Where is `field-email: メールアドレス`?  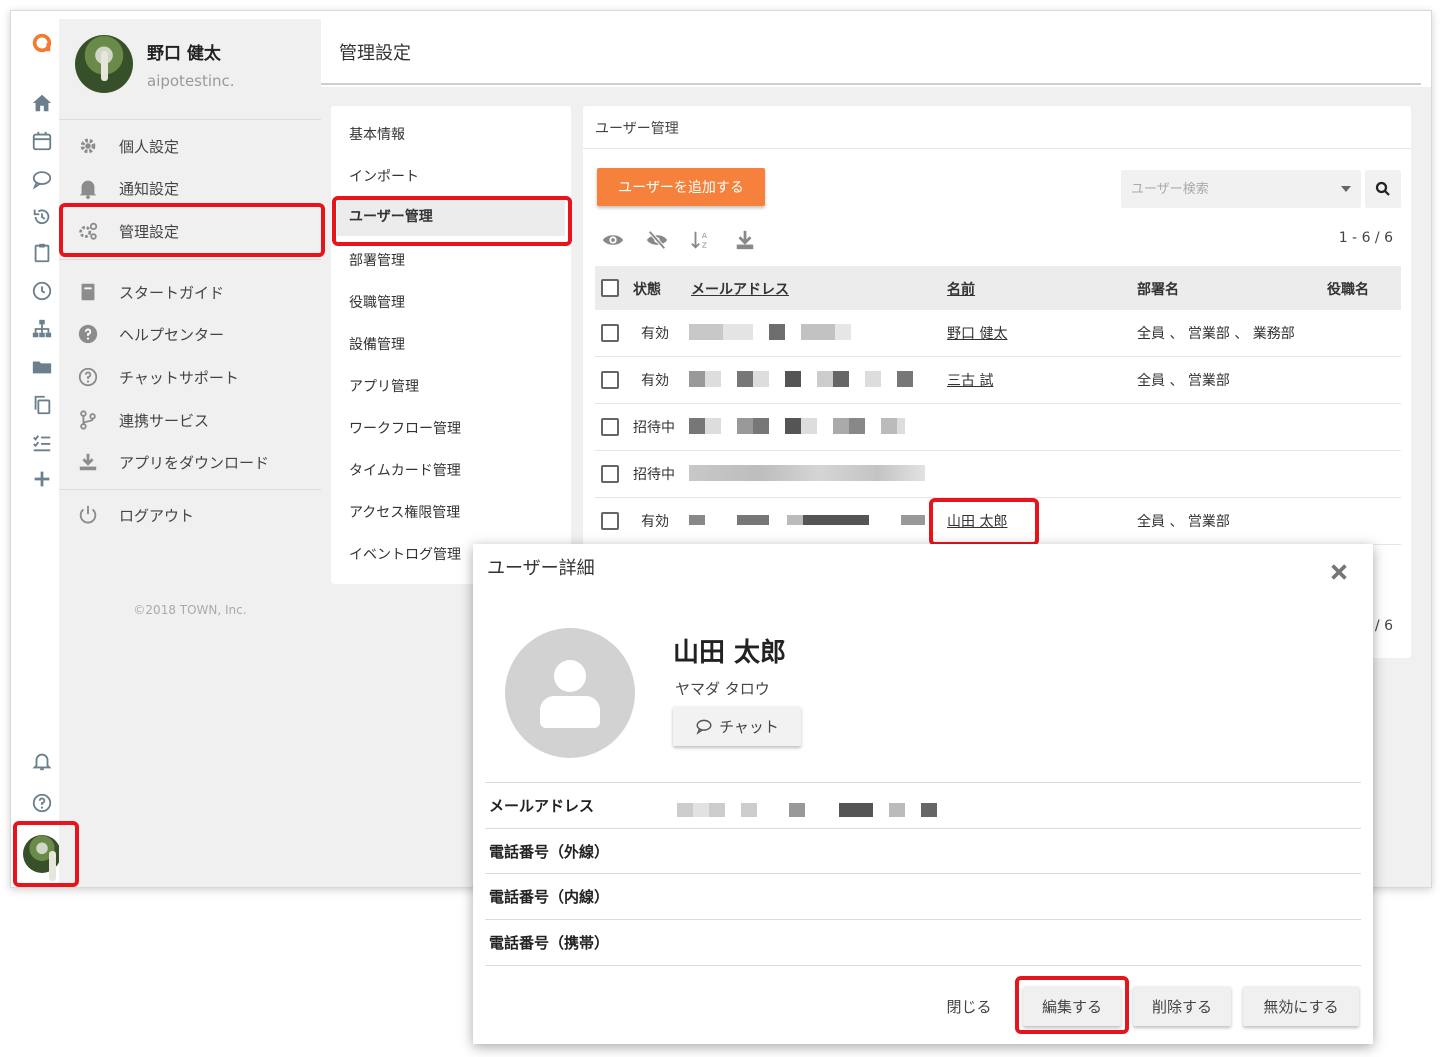 field-email: メールアドレス is located at coordinates (923, 805).